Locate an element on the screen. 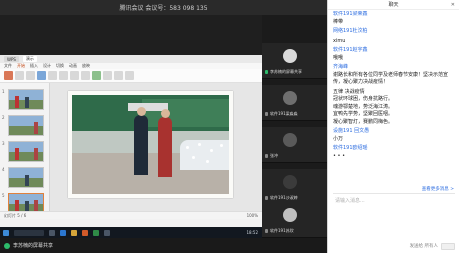  shape-icon is located at coordinates (107, 75).